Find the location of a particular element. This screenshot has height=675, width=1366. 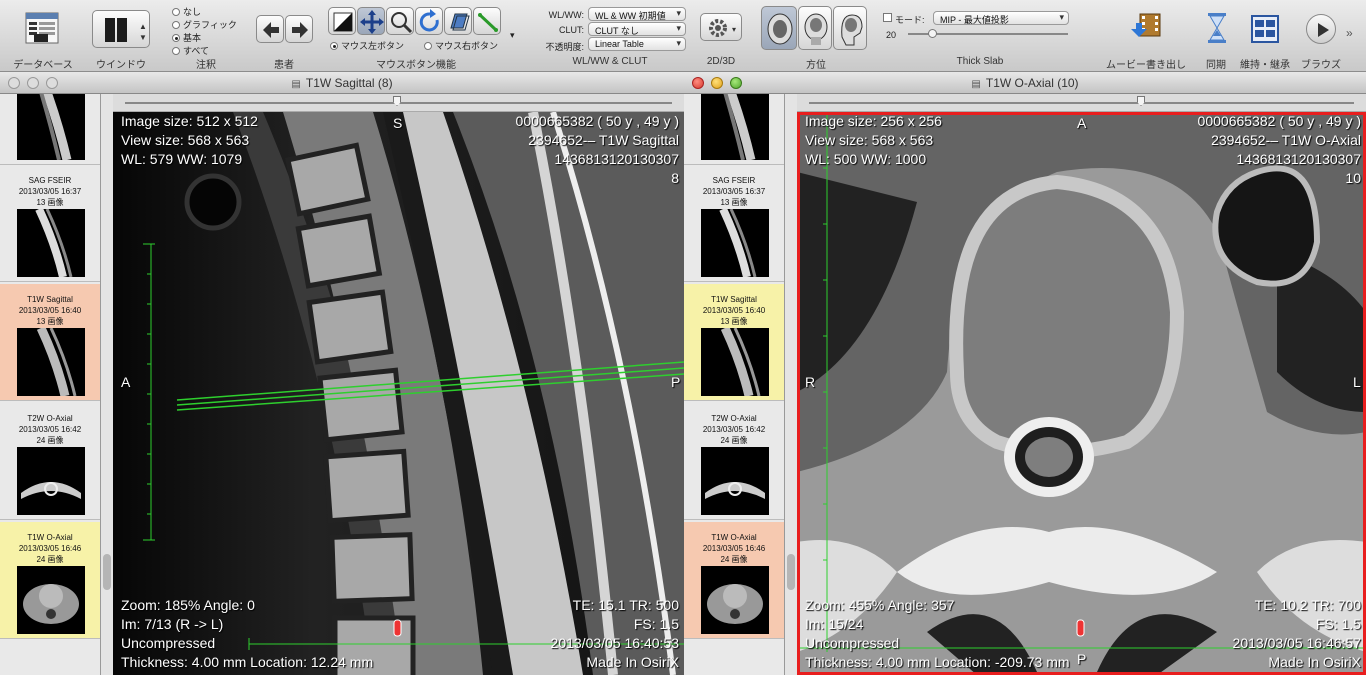

tile-windows-icon is located at coordinates (1265, 29).